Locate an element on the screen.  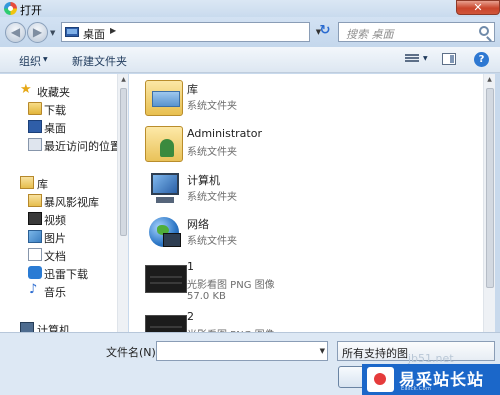
navigation-bar: ◀ ▶ ▼ 桌面 ▶ ▼ ↻ 搜索 桌面 is located at coordinates (250, 32).